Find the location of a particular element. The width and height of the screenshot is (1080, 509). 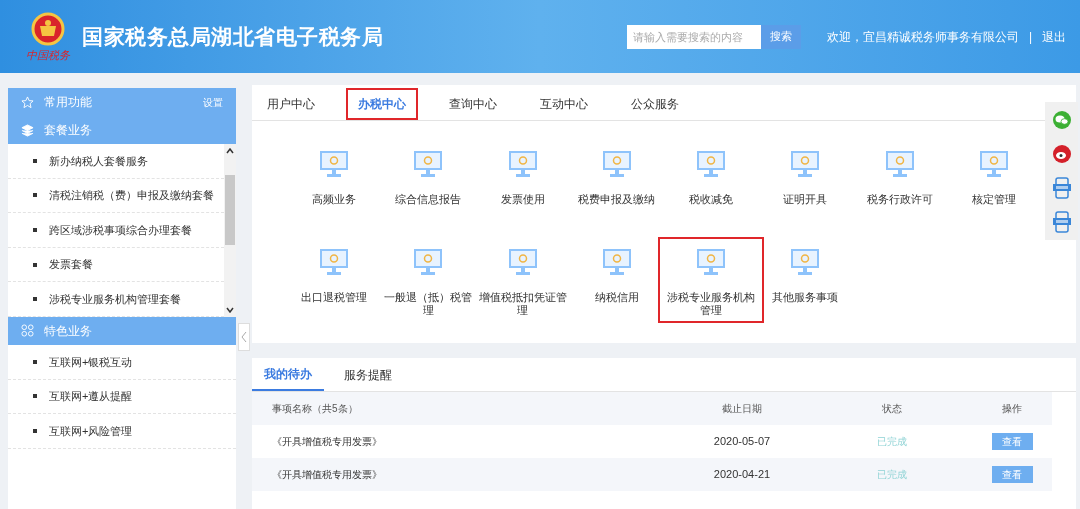

search-field: 请输入需要搜索的内容 is located at coordinates (693, 36).